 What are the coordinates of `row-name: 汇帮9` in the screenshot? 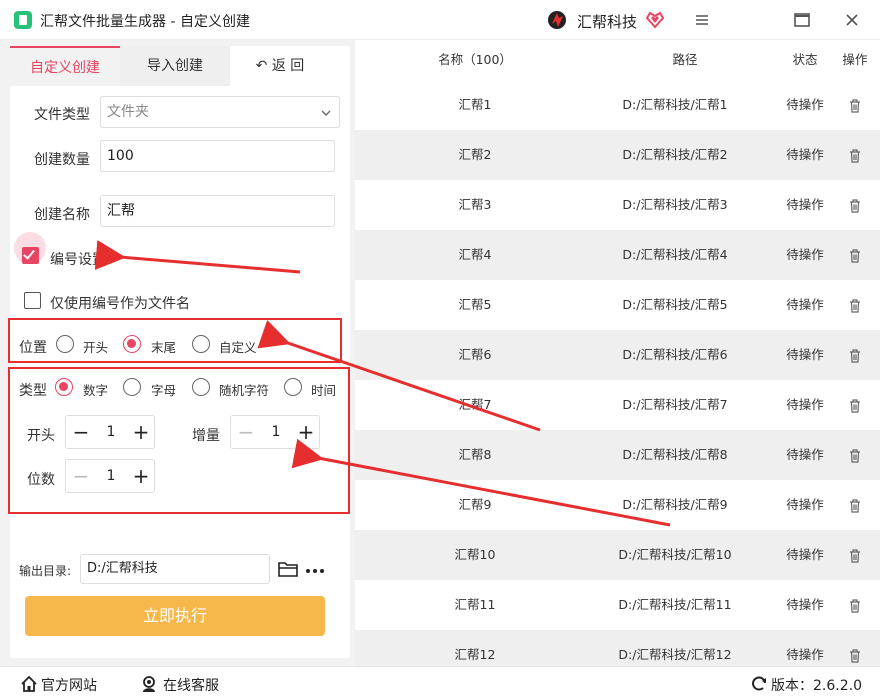 It's located at (475, 504).